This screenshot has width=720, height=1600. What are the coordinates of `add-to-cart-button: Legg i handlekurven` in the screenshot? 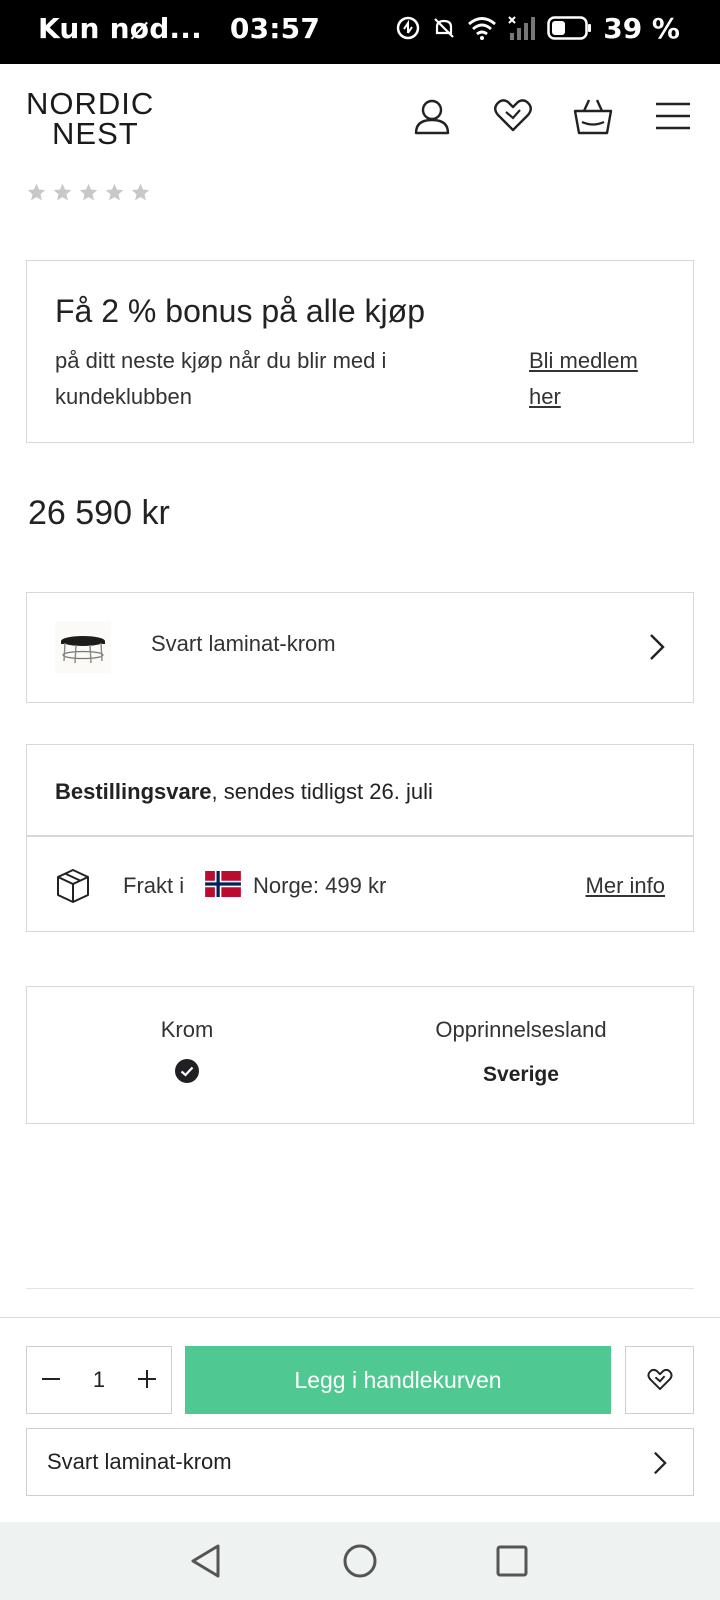 It's located at (398, 1380).